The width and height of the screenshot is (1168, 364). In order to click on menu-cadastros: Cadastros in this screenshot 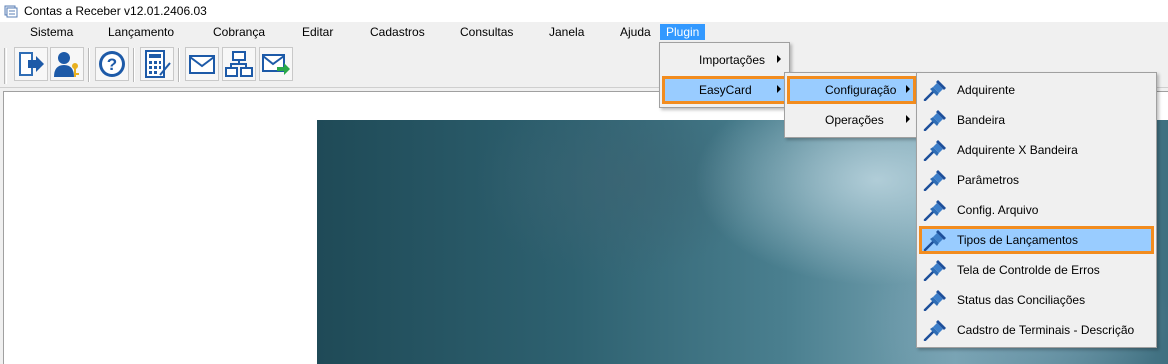, I will do `click(397, 32)`.